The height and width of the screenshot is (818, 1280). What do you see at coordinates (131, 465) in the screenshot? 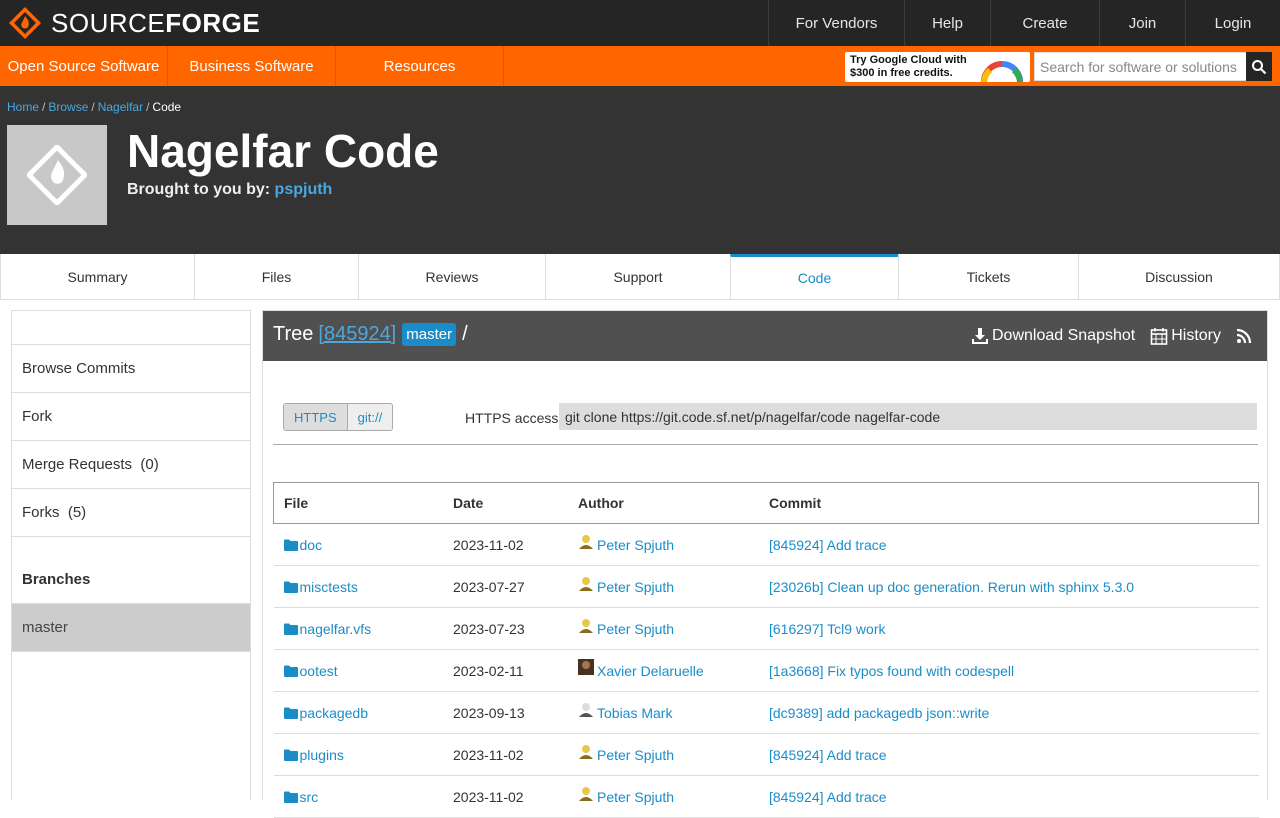
I see `sidebar-item-merge-requests: Merge Requests (0)` at bounding box center [131, 465].